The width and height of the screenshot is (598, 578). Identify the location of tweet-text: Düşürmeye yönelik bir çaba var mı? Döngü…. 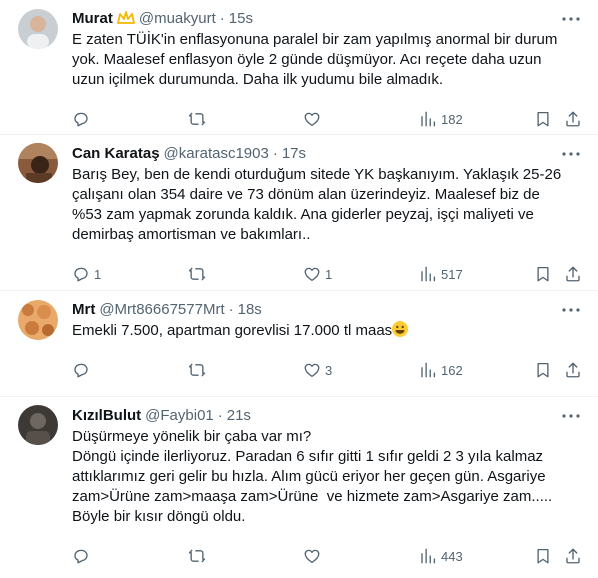
(312, 476).